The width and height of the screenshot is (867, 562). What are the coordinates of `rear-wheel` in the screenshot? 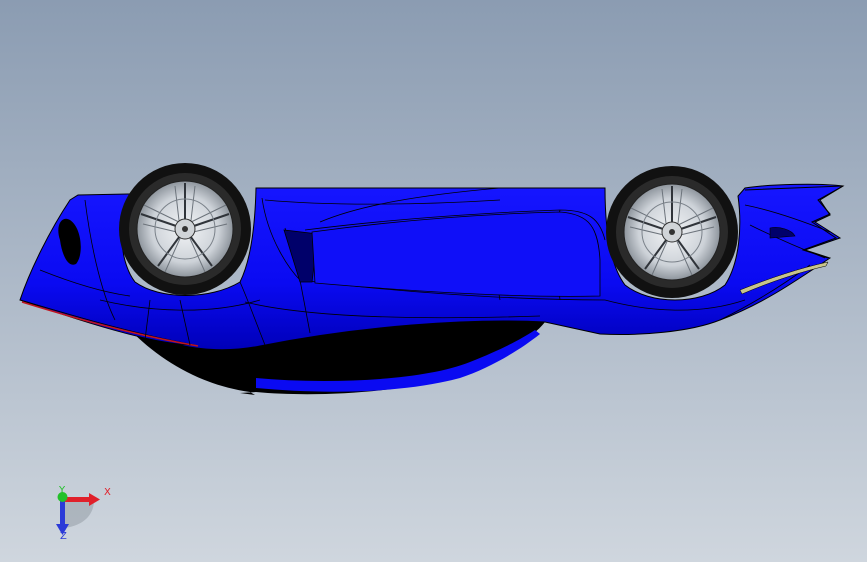 It's located at (185, 229).